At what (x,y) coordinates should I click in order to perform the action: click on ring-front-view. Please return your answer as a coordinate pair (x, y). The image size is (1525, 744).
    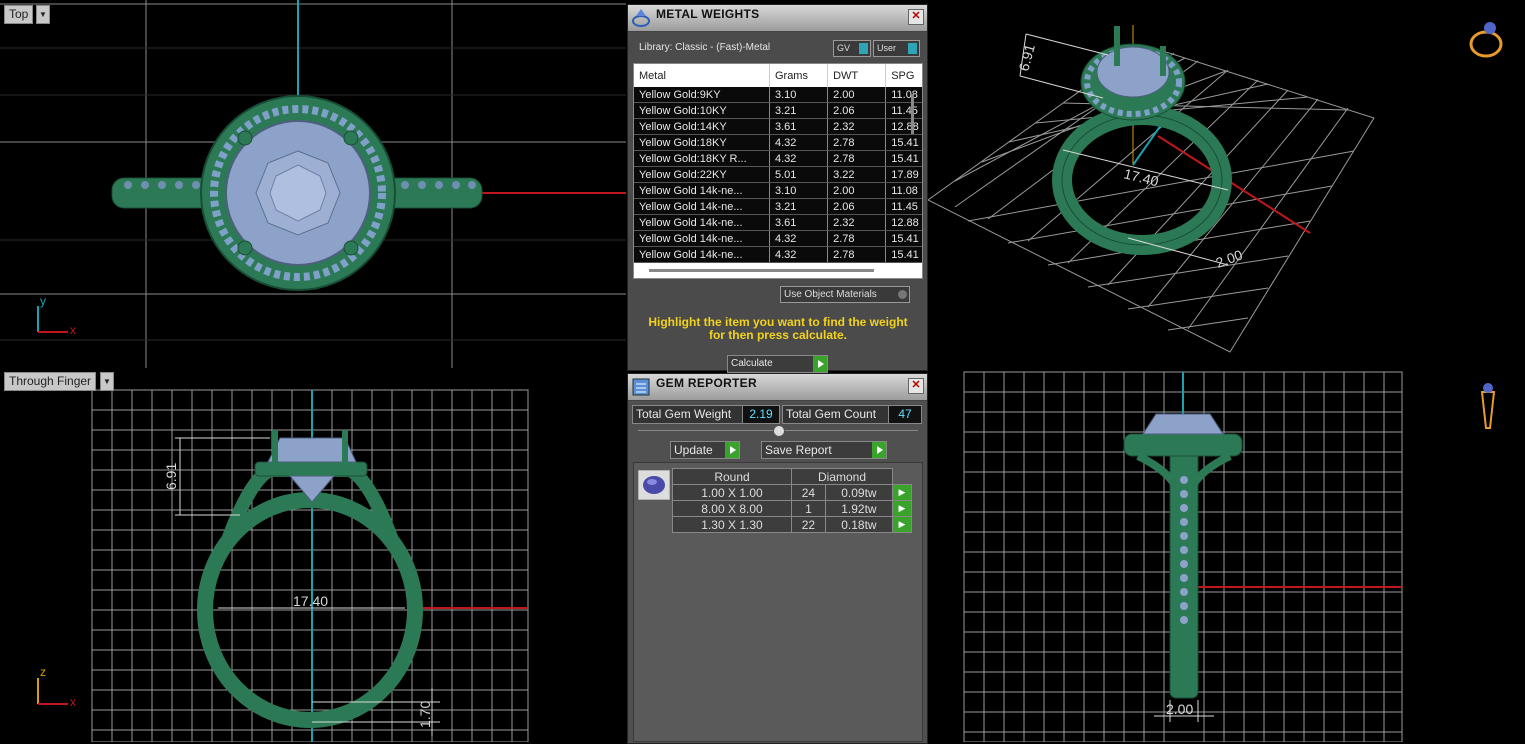
    Looking at the image, I should click on (310, 579).